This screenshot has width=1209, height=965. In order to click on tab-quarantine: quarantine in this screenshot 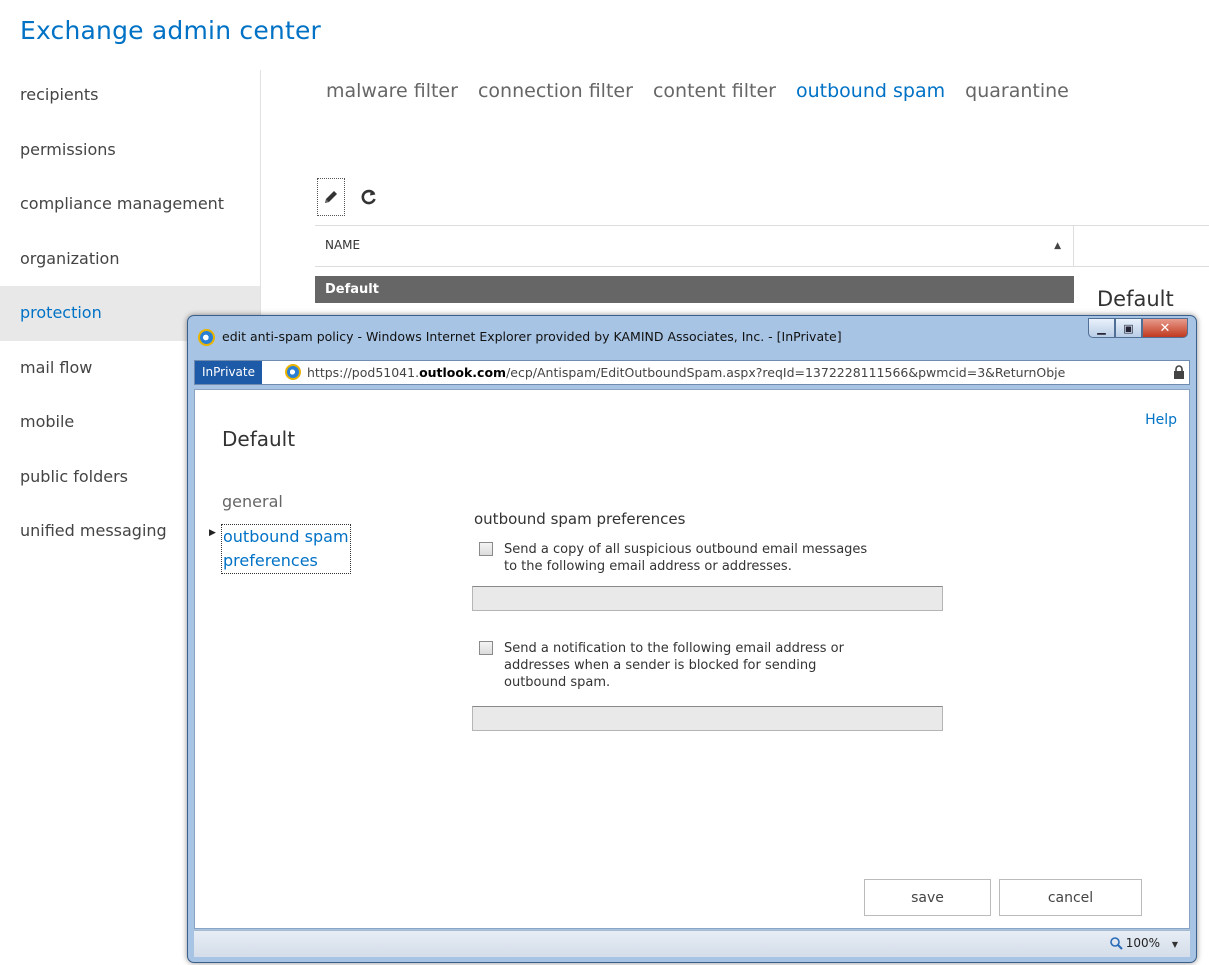, I will do `click(1017, 91)`.